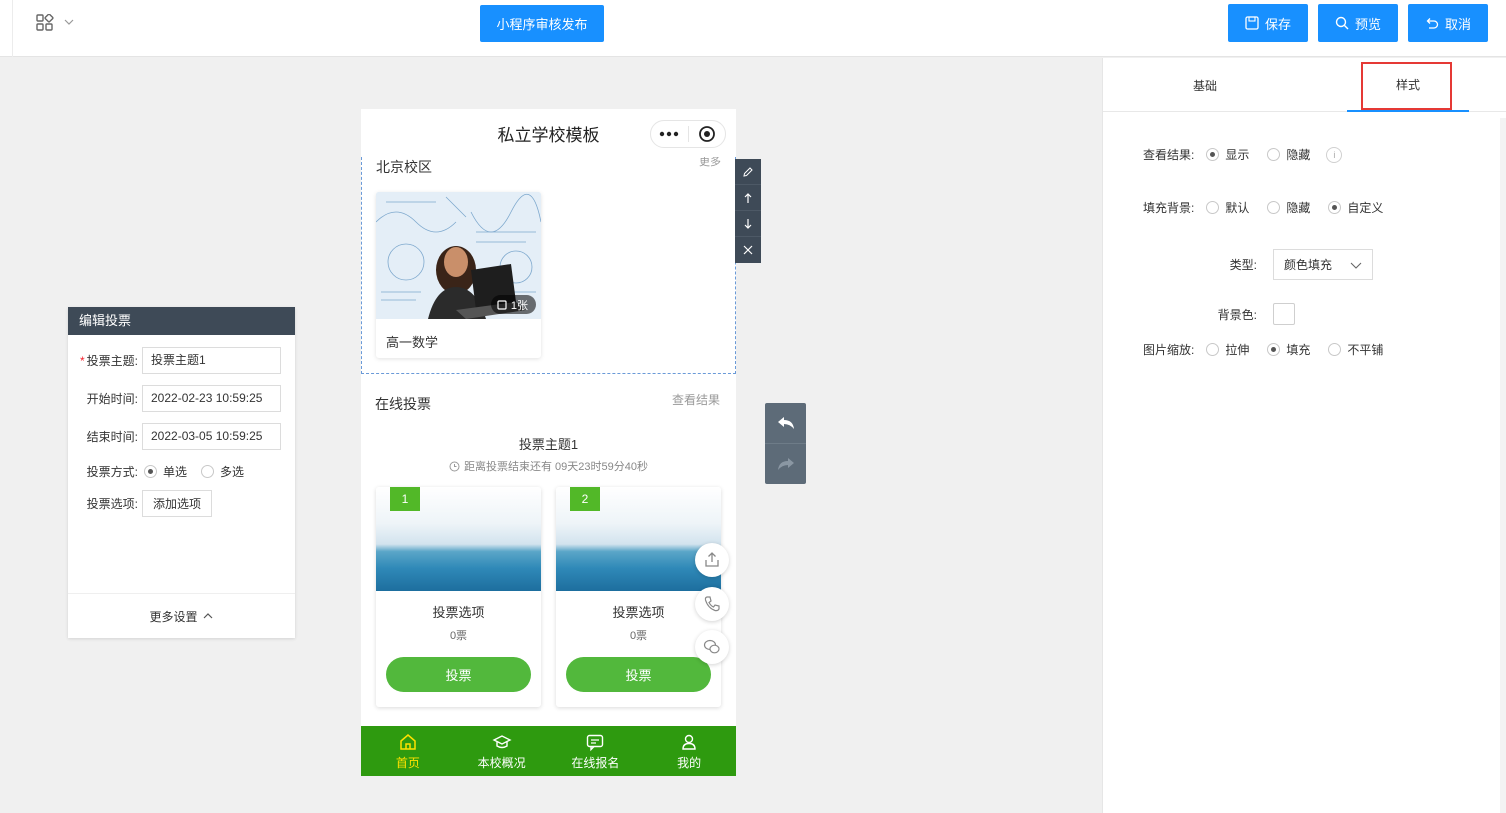 The height and width of the screenshot is (813, 1506). What do you see at coordinates (1288, 207) in the screenshot?
I see `fill-bg-hide-radio: 隐藏` at bounding box center [1288, 207].